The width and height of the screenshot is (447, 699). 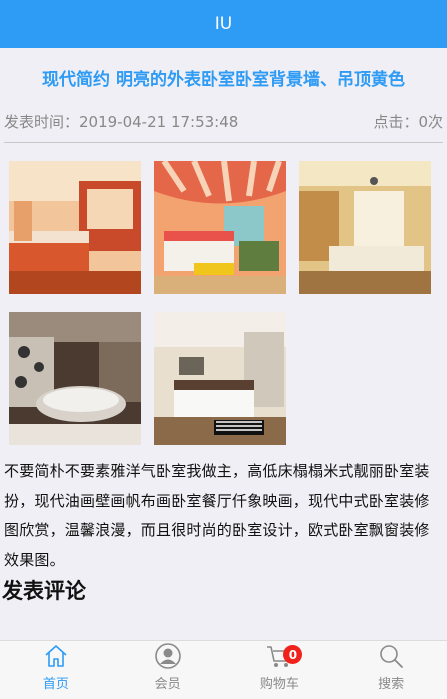 I want to click on publish-time: 发表时间：2019-04-21 17:53:48, so click(x=121, y=122).